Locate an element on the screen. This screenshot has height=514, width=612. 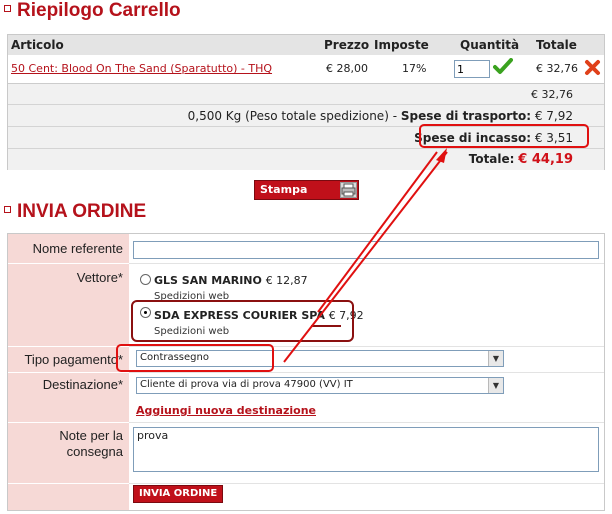
carrier-radio-gls is located at coordinates (145, 279).